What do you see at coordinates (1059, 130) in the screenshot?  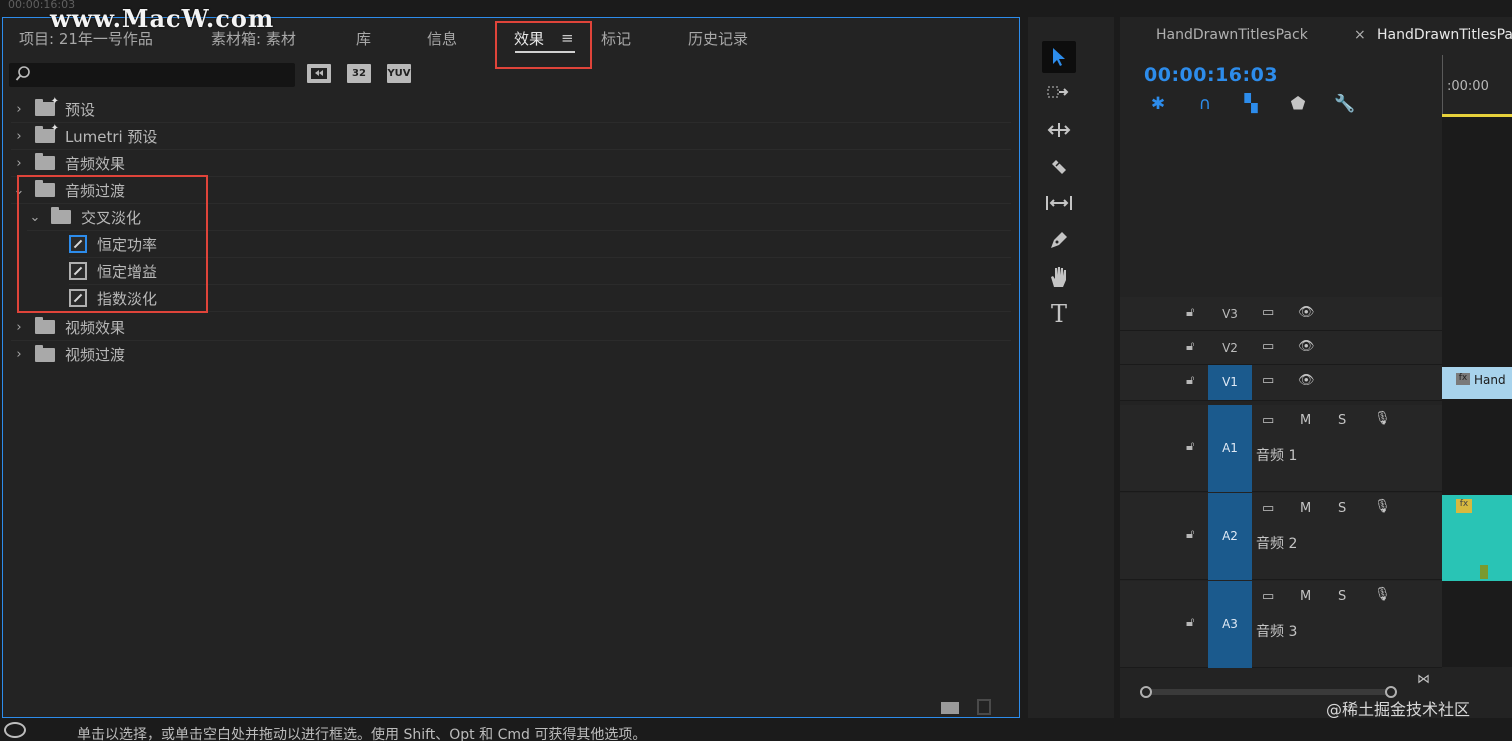 I see `ripple-edit-tool-icon` at bounding box center [1059, 130].